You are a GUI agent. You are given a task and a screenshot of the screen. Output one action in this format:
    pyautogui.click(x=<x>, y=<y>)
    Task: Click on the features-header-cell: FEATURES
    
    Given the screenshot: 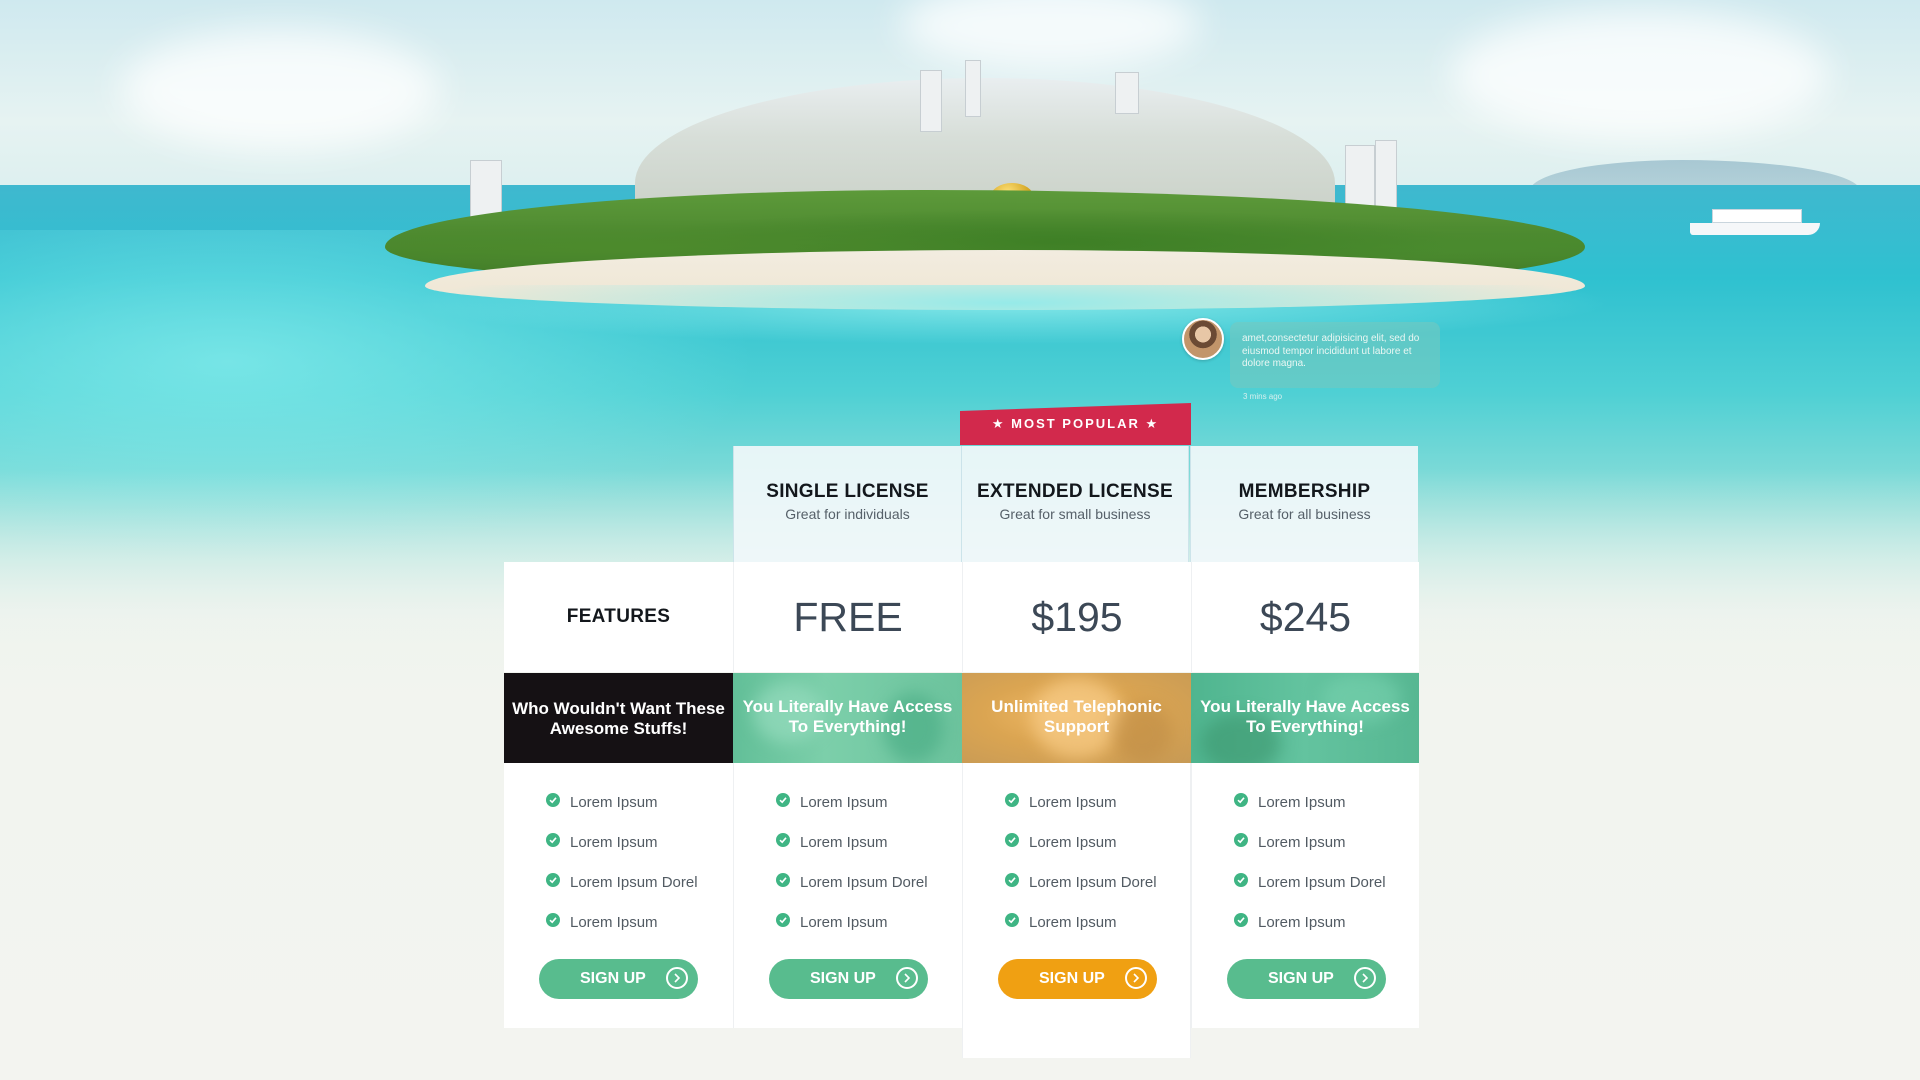 What is the action you would take?
    pyautogui.click(x=618, y=617)
    